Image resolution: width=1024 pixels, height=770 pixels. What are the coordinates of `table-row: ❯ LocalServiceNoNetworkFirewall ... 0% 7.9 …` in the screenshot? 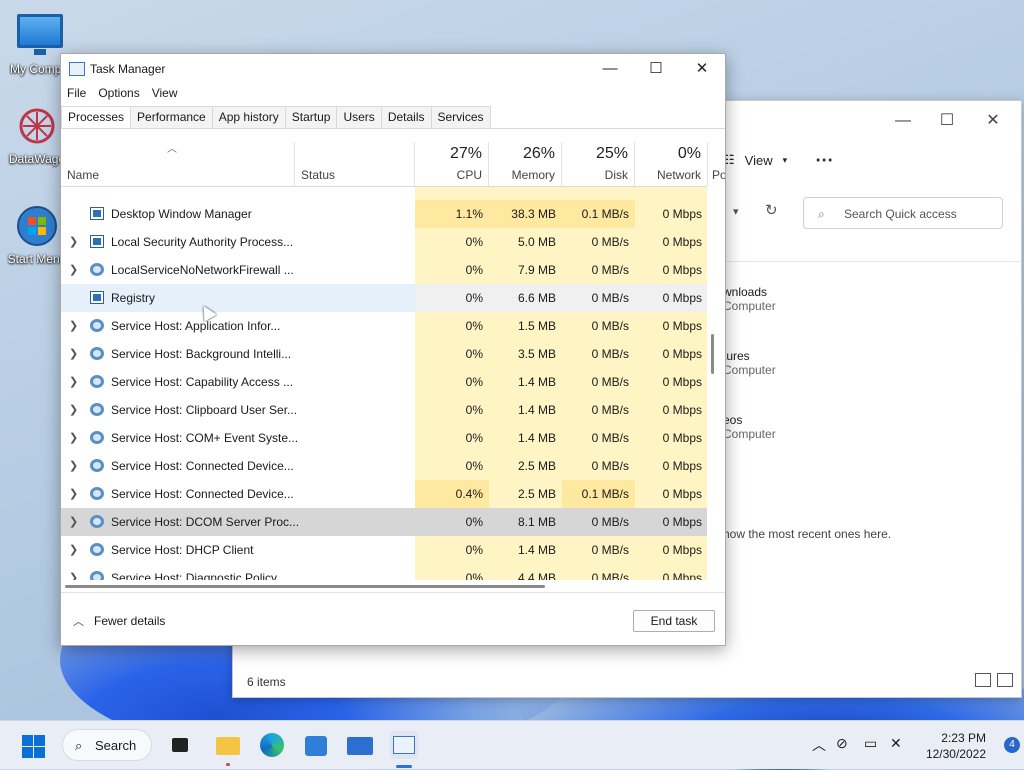 It's located at (384, 270).